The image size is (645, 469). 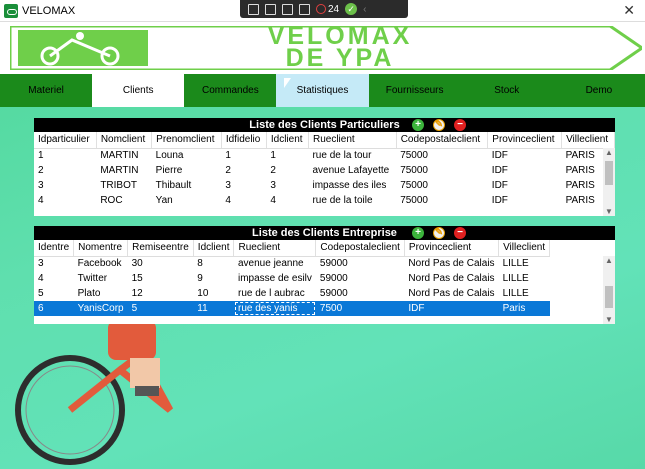 What do you see at coordinates (352, 200) in the screenshot?
I see `table-cell: rue de la toile` at bounding box center [352, 200].